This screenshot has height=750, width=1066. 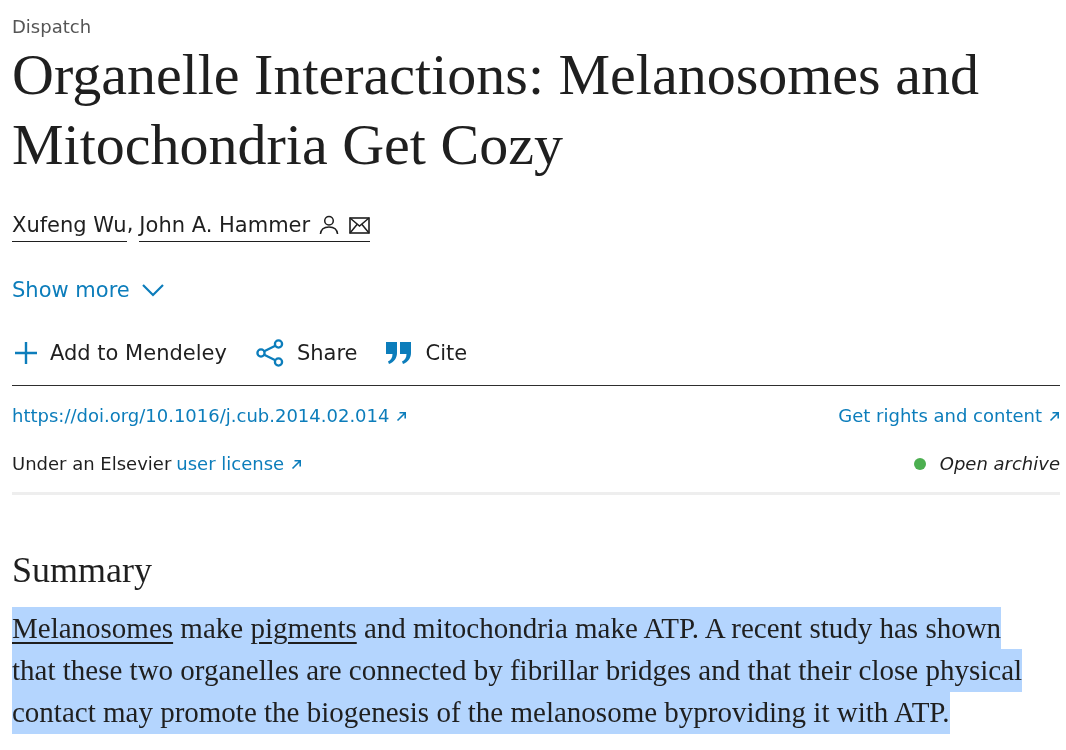 What do you see at coordinates (92, 464) in the screenshot?
I see `license-text: Under an Elsevier` at bounding box center [92, 464].